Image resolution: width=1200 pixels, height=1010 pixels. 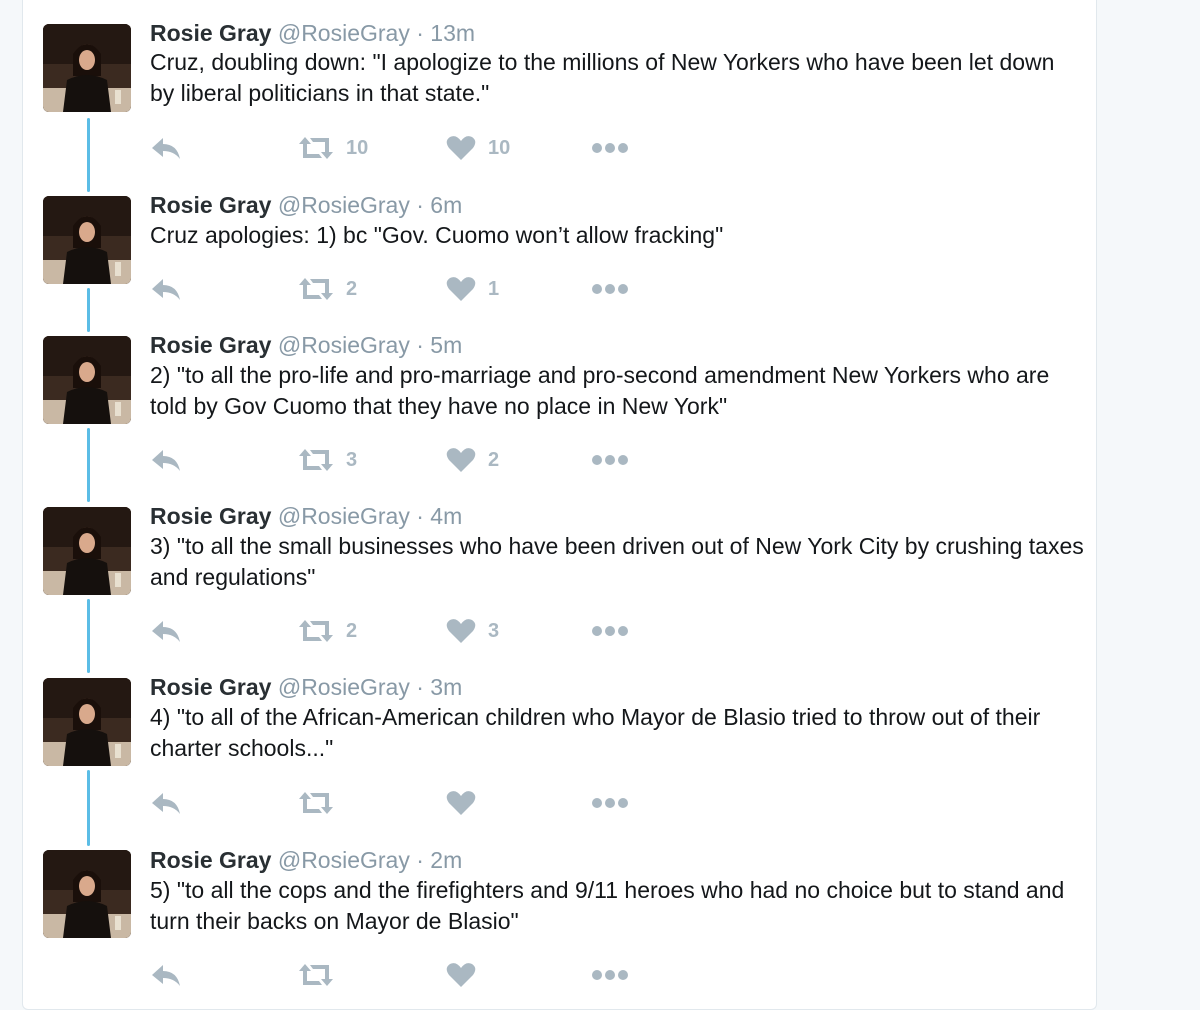 What do you see at coordinates (410, 148) in the screenshot?
I see `tweet-actions: 10 10` at bounding box center [410, 148].